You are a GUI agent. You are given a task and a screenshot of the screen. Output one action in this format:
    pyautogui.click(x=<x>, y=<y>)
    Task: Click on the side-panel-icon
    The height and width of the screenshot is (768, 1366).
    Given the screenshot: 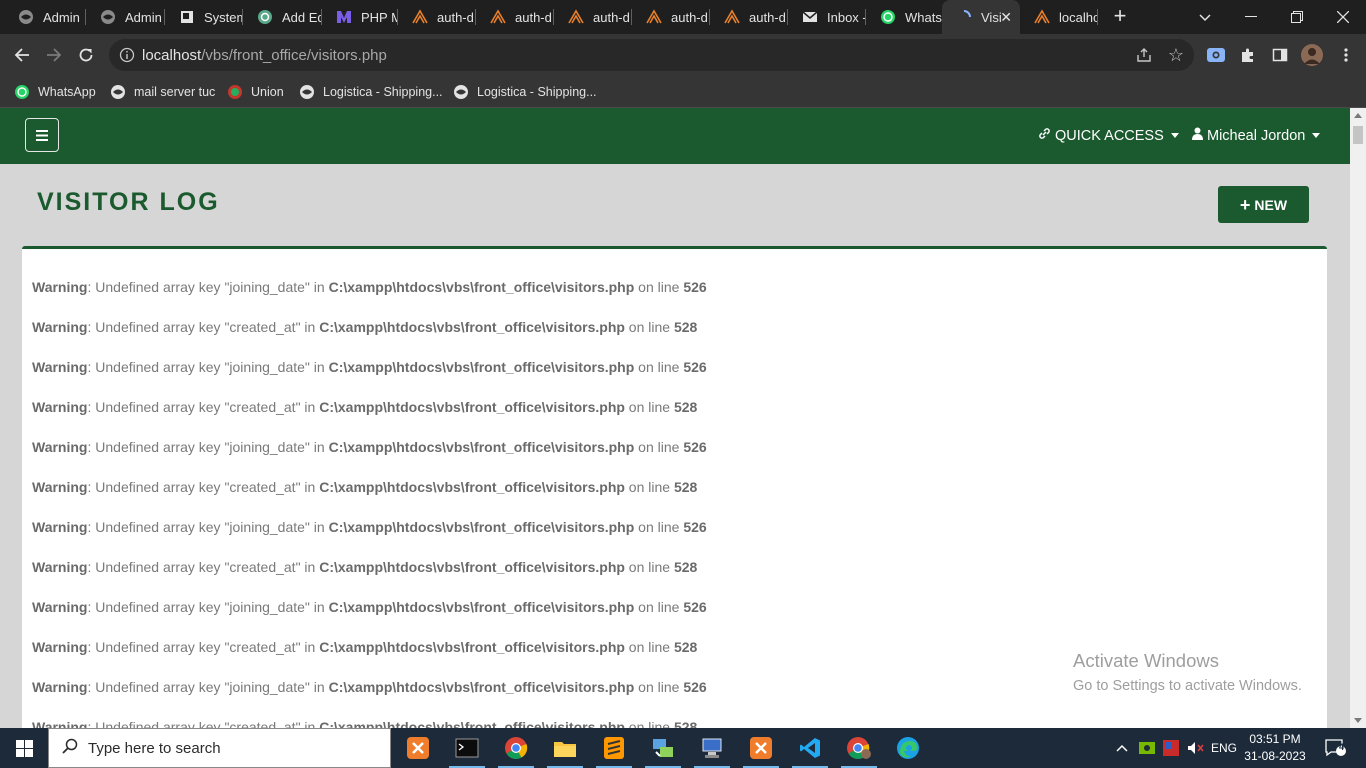 What is the action you would take?
    pyautogui.click(x=1280, y=55)
    